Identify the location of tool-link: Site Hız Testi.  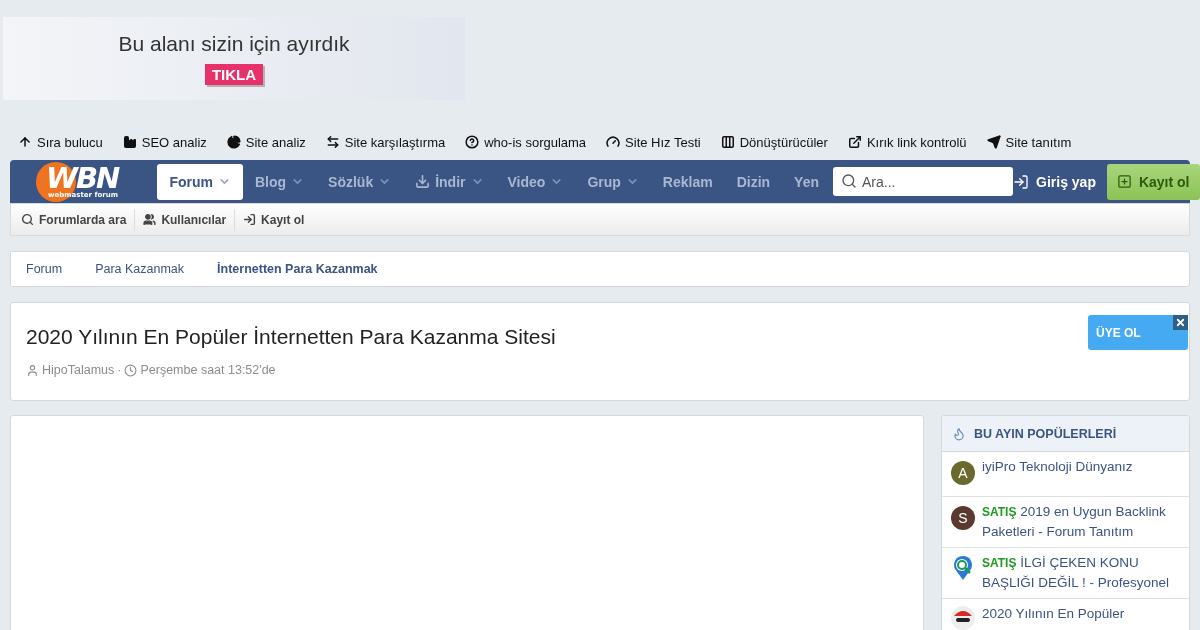
(653, 142).